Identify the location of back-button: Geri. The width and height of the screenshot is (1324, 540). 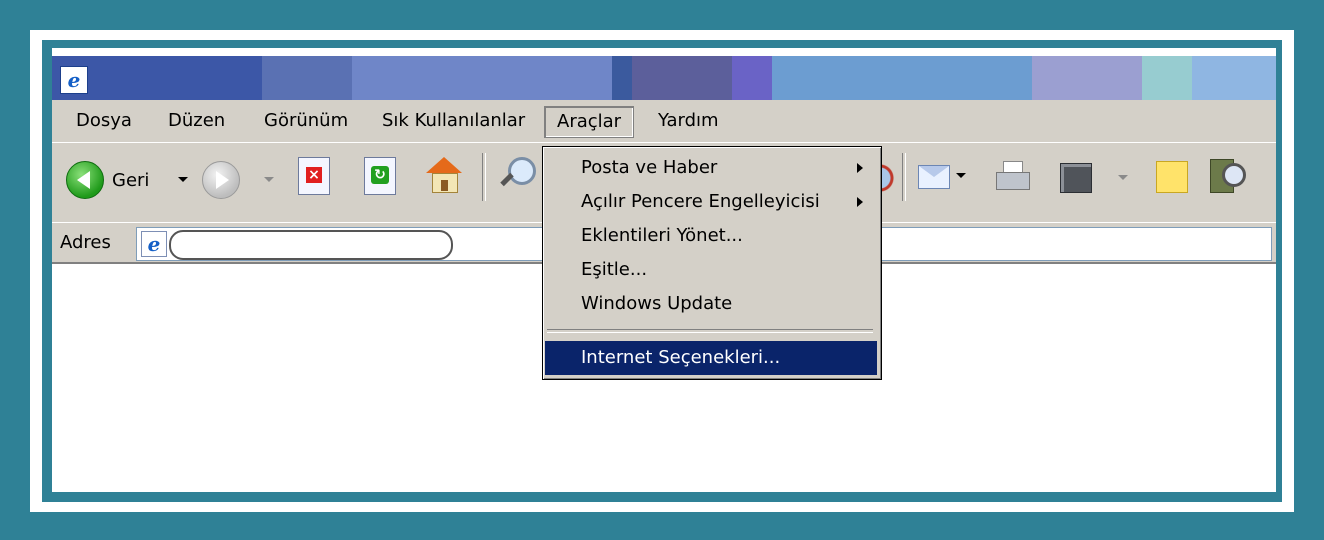
(107, 180).